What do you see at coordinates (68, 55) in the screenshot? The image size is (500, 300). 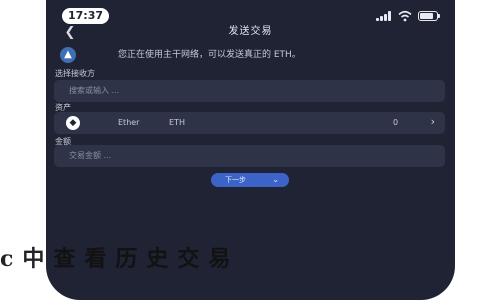 I see `warning-icon: ▲` at bounding box center [68, 55].